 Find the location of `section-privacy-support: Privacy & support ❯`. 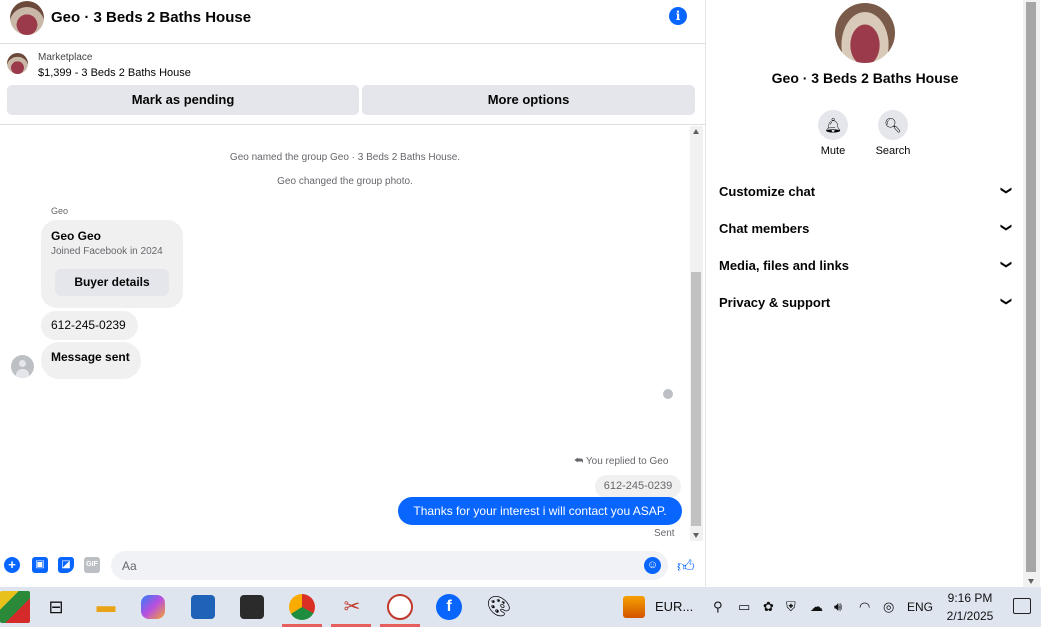

section-privacy-support: Privacy & support ❯ is located at coordinates (865, 307).